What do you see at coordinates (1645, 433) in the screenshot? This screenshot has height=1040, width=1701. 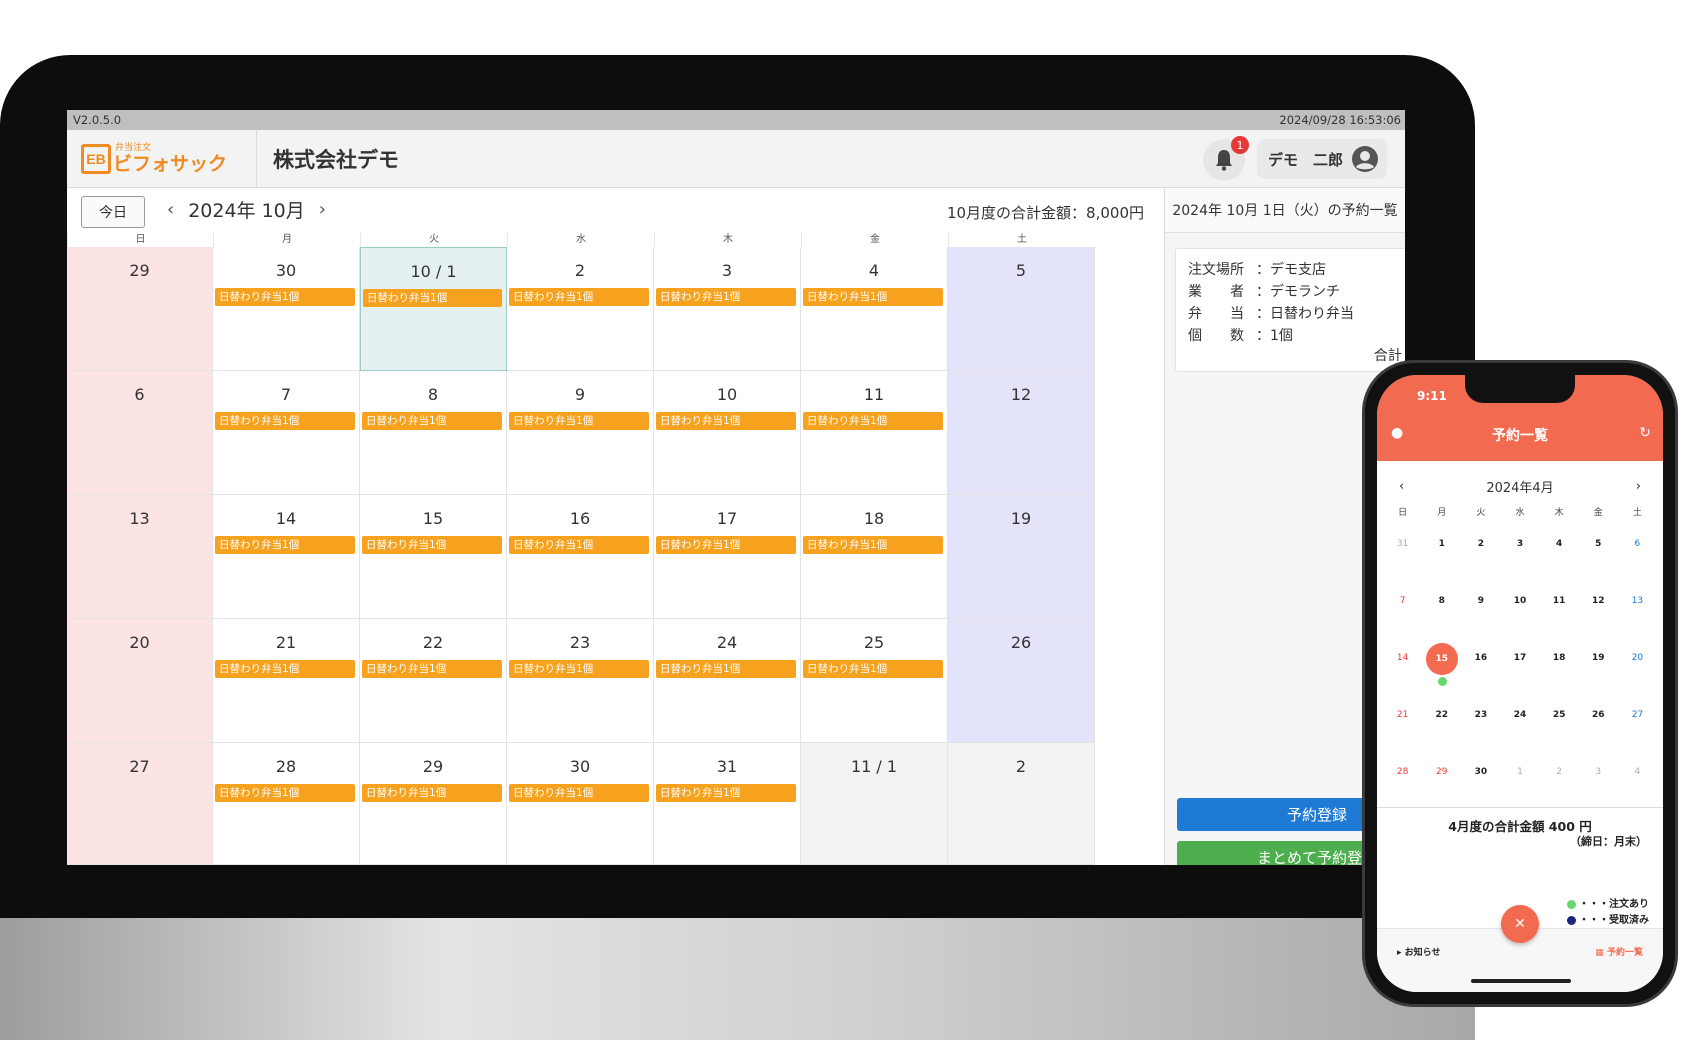 I see `refresh-icon: ↻` at bounding box center [1645, 433].